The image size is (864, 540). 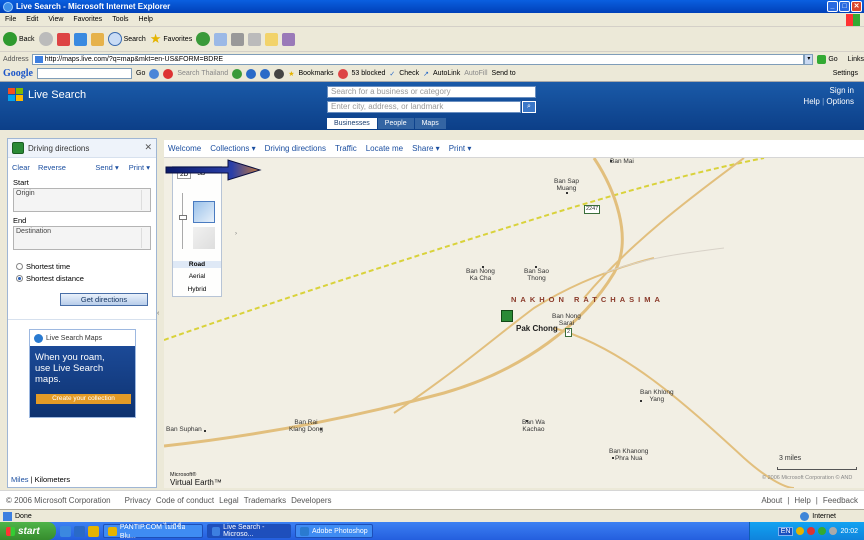 I want to click on start-button: start, so click(x=28, y=531).